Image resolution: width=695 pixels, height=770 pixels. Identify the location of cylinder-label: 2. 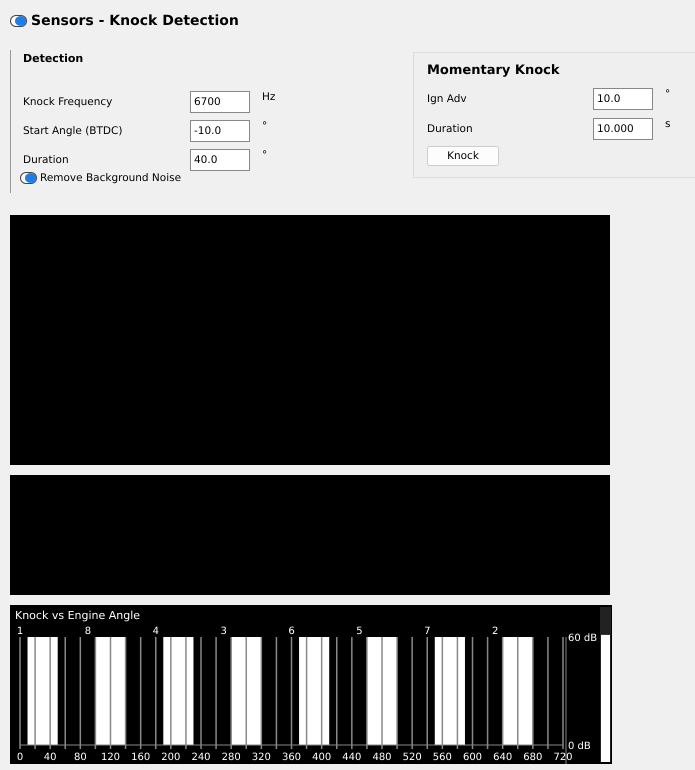
(495, 631).